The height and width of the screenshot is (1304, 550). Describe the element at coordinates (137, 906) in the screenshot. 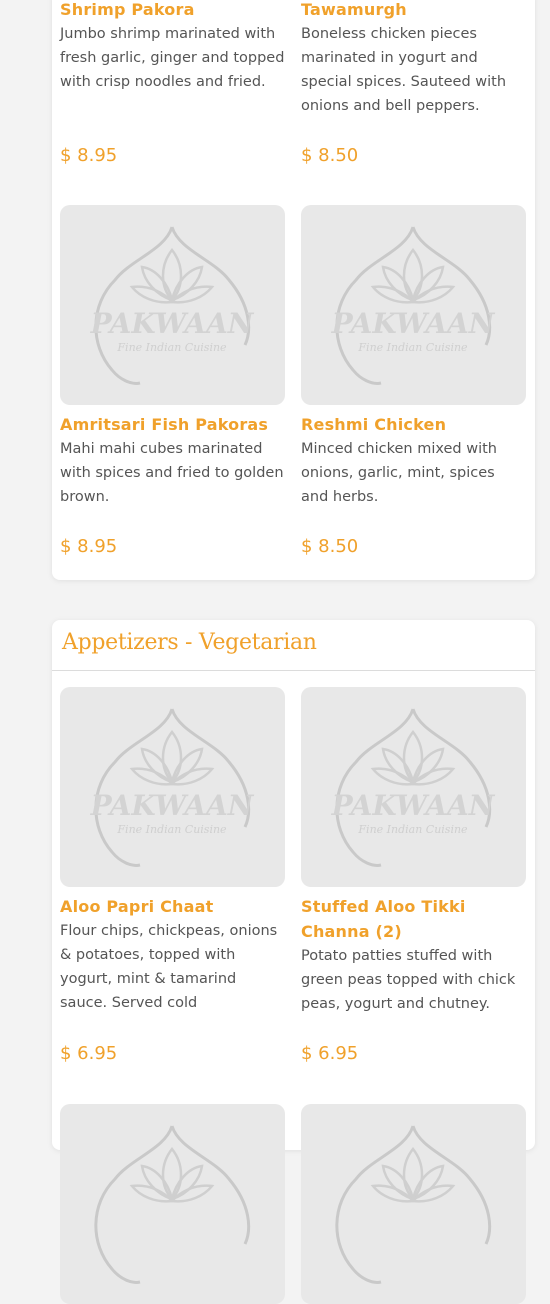

I see `menu-item-name: Aloo Papri Chaat` at that location.